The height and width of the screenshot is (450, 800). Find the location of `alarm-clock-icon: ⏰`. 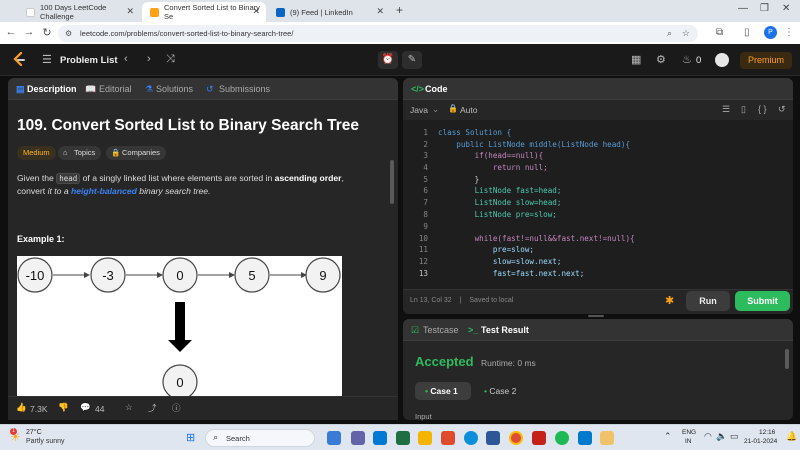

alarm-clock-icon: ⏰ is located at coordinates (388, 60).